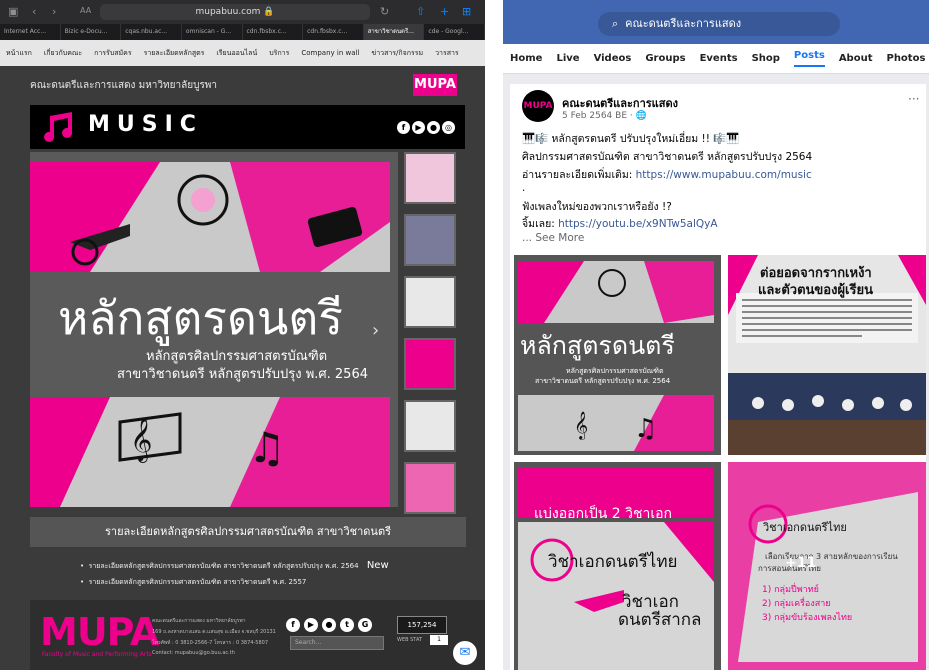 The height and width of the screenshot is (670, 929). I want to click on see-more-link: ... See More, so click(553, 238).